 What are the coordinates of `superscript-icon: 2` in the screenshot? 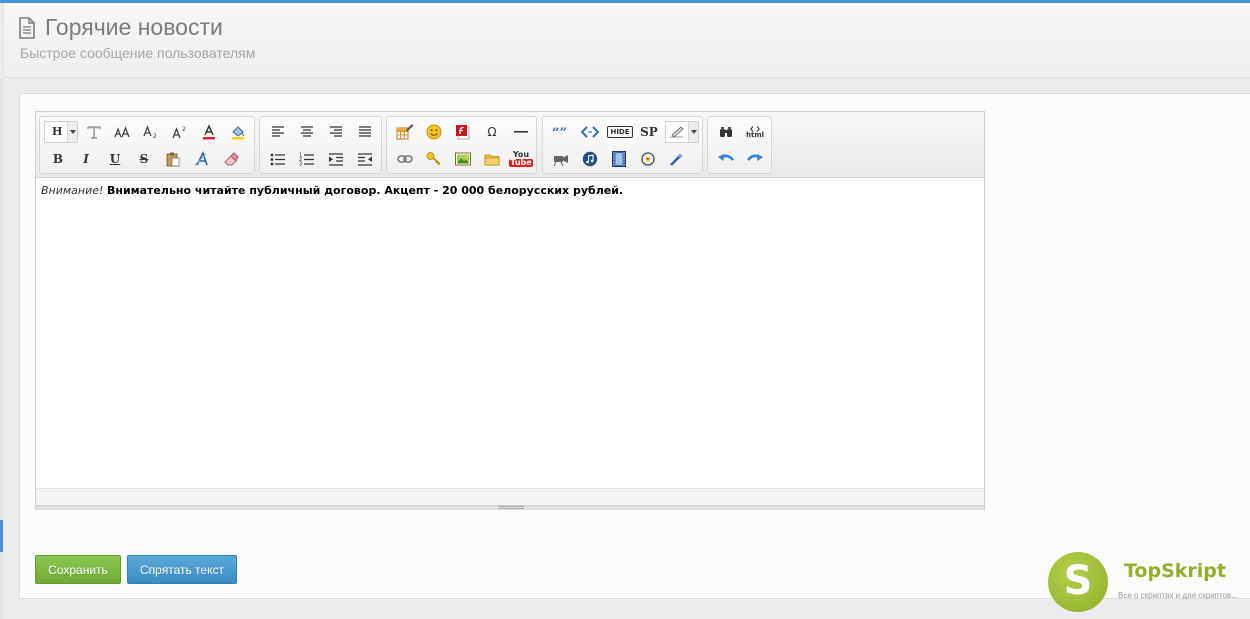 It's located at (179, 132).